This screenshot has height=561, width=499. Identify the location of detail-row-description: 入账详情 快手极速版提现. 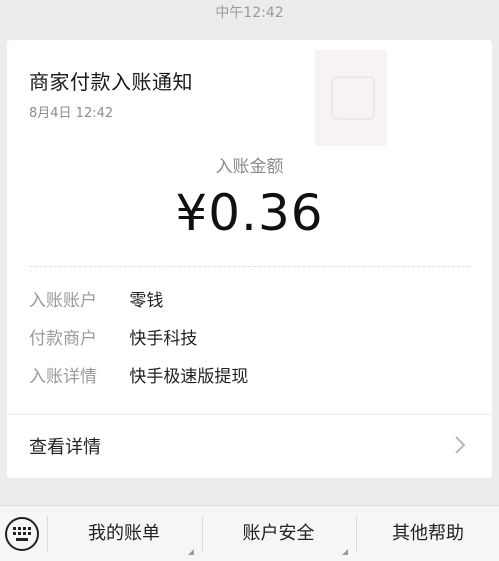
(138, 377).